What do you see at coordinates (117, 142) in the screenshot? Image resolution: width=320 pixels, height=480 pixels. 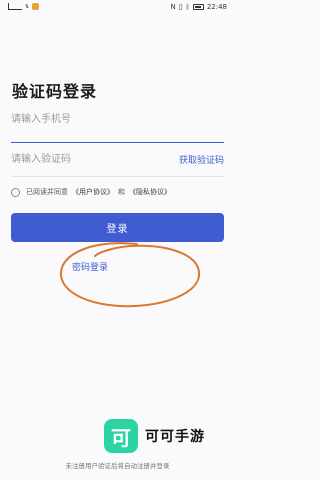 I see `phone-input-underline` at bounding box center [117, 142].